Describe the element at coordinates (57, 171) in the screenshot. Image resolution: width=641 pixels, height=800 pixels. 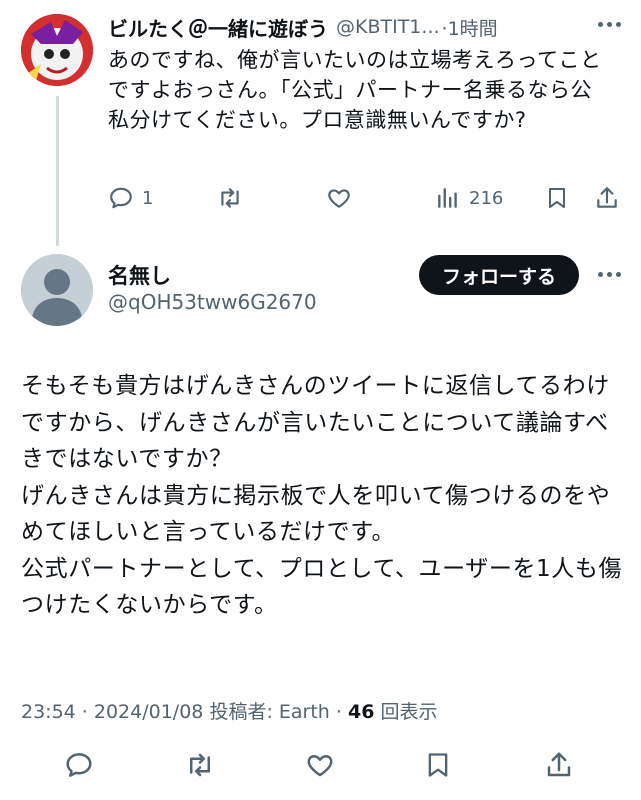
I see `thread-connector-line` at that location.